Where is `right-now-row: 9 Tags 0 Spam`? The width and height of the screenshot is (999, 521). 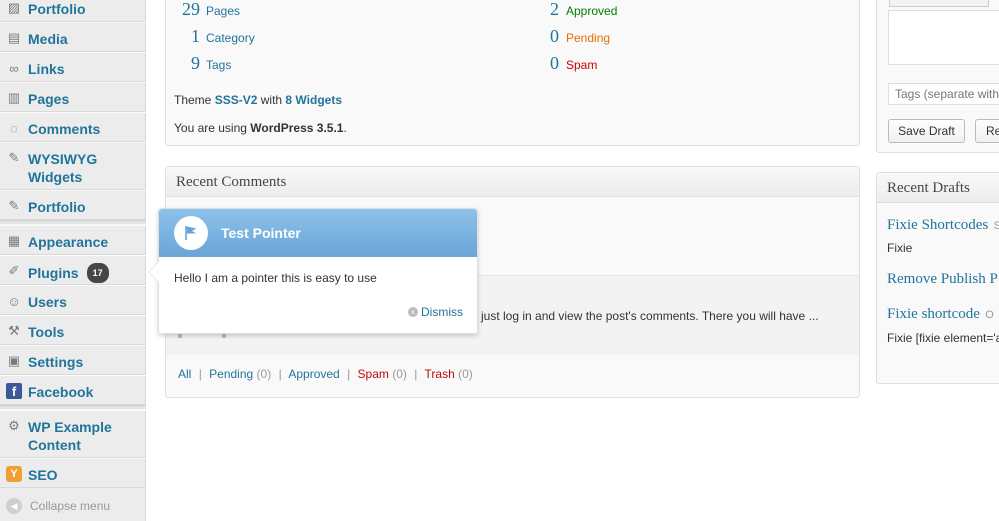 right-now-row: 9 Tags 0 Spam is located at coordinates (513, 65).